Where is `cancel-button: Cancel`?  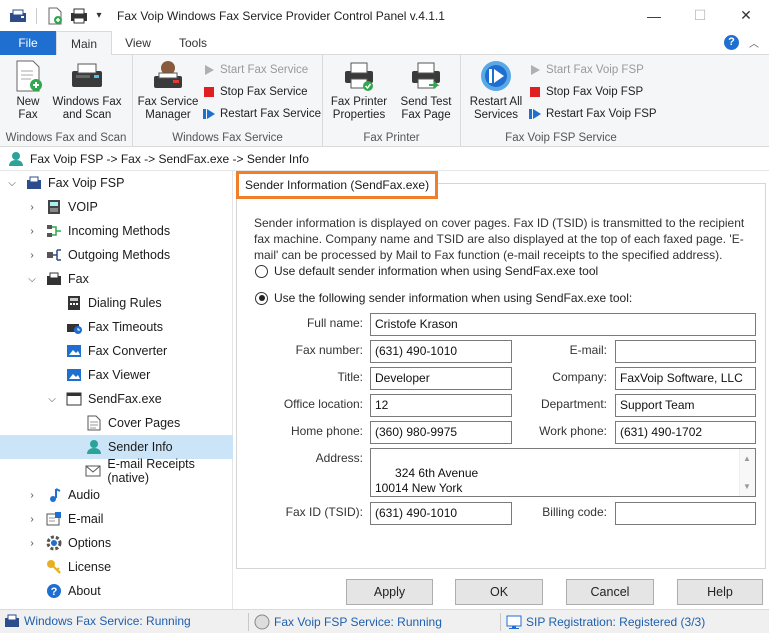 cancel-button: Cancel is located at coordinates (610, 592).